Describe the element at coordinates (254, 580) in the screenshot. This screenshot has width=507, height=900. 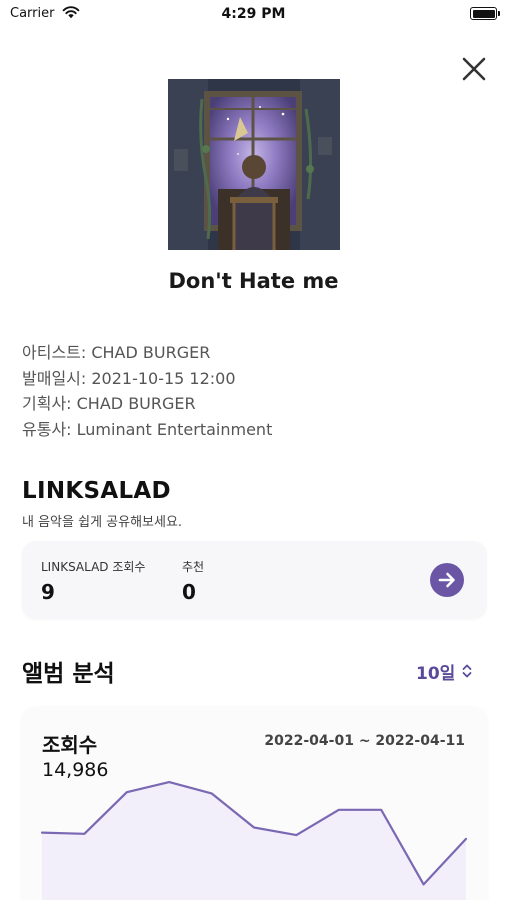
I see `linksalad-stats-card: LINKSALAD 조회수 9 추천 0` at that location.